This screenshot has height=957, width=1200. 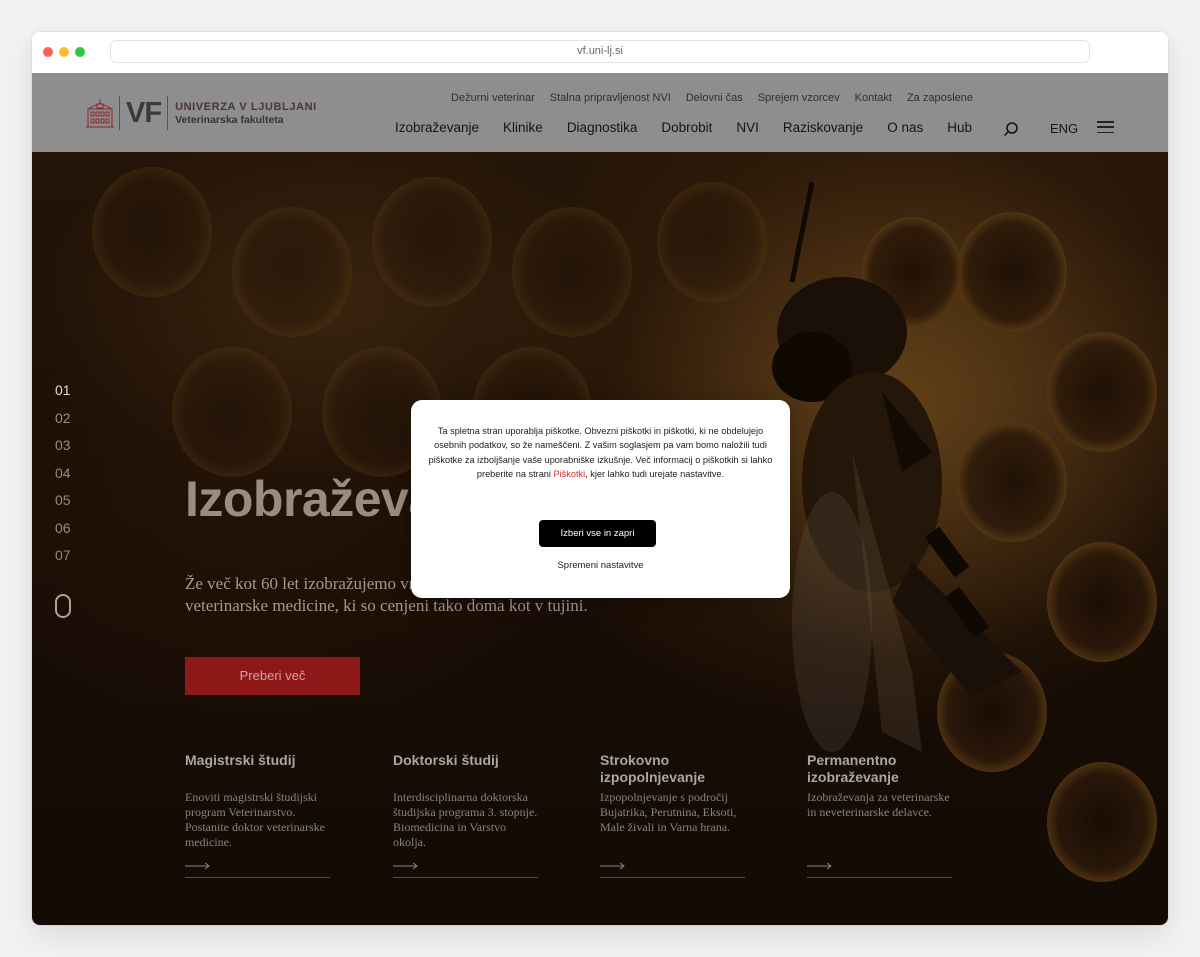 What do you see at coordinates (246, 106) in the screenshot?
I see `logo-university: UNIVERZA V LJUBLJANI` at bounding box center [246, 106].